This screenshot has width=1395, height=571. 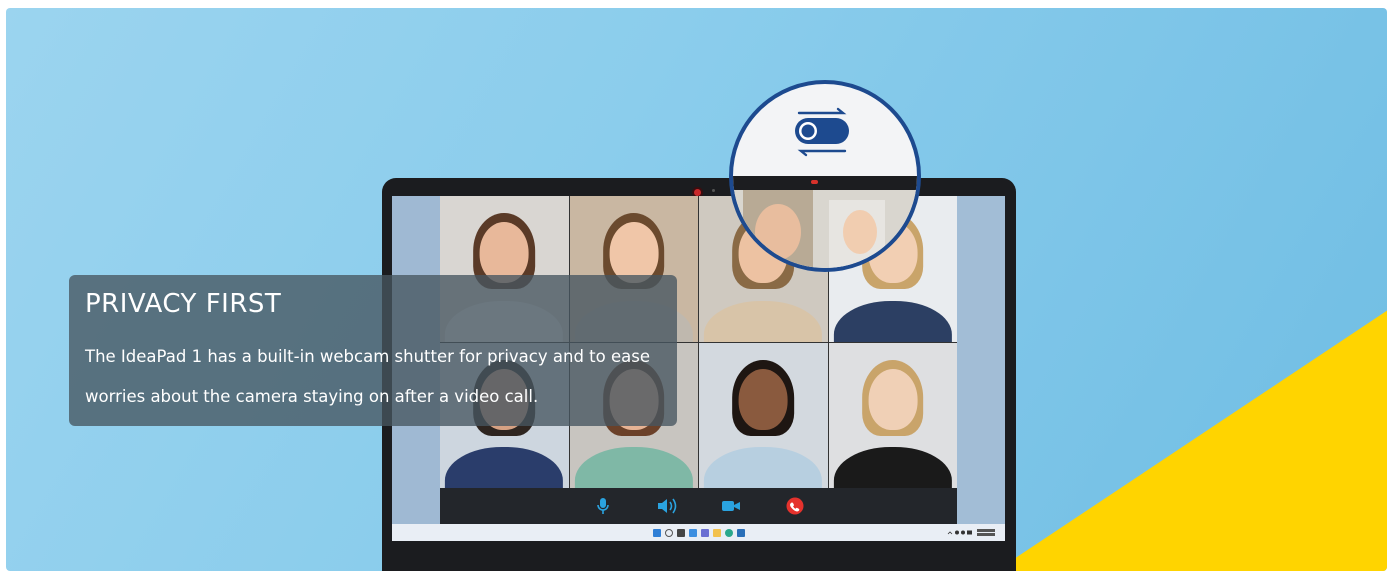 I want to click on speaker-icon, so click(x=667, y=506).